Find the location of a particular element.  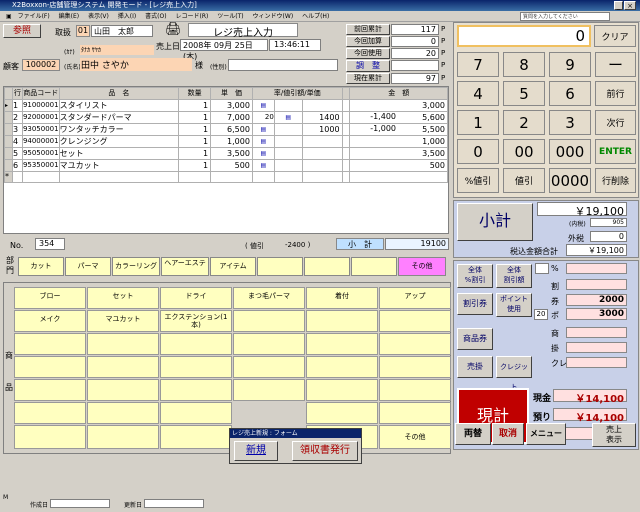

gift-amount-field is located at coordinates (596, 332).